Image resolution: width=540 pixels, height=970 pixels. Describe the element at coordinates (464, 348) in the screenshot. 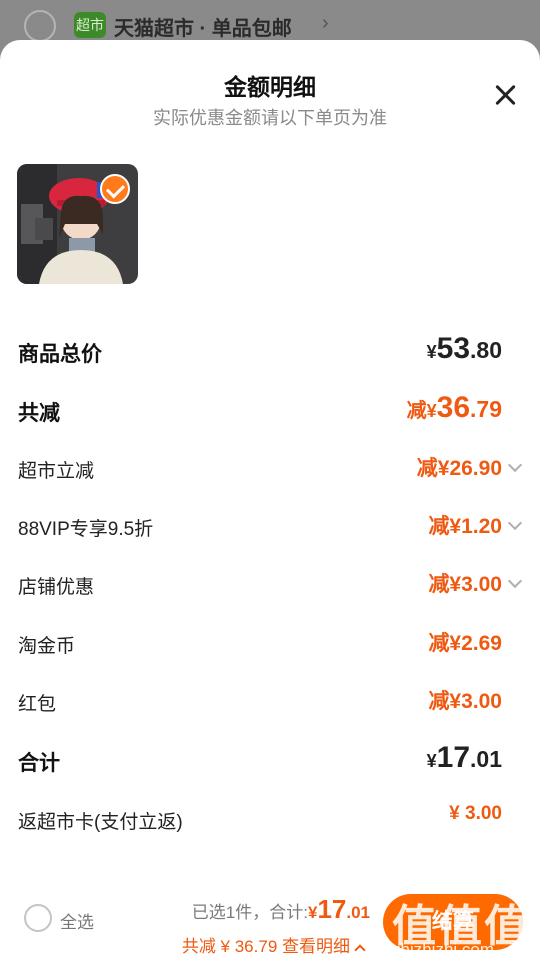

I see `row-value: ¥53.80` at that location.